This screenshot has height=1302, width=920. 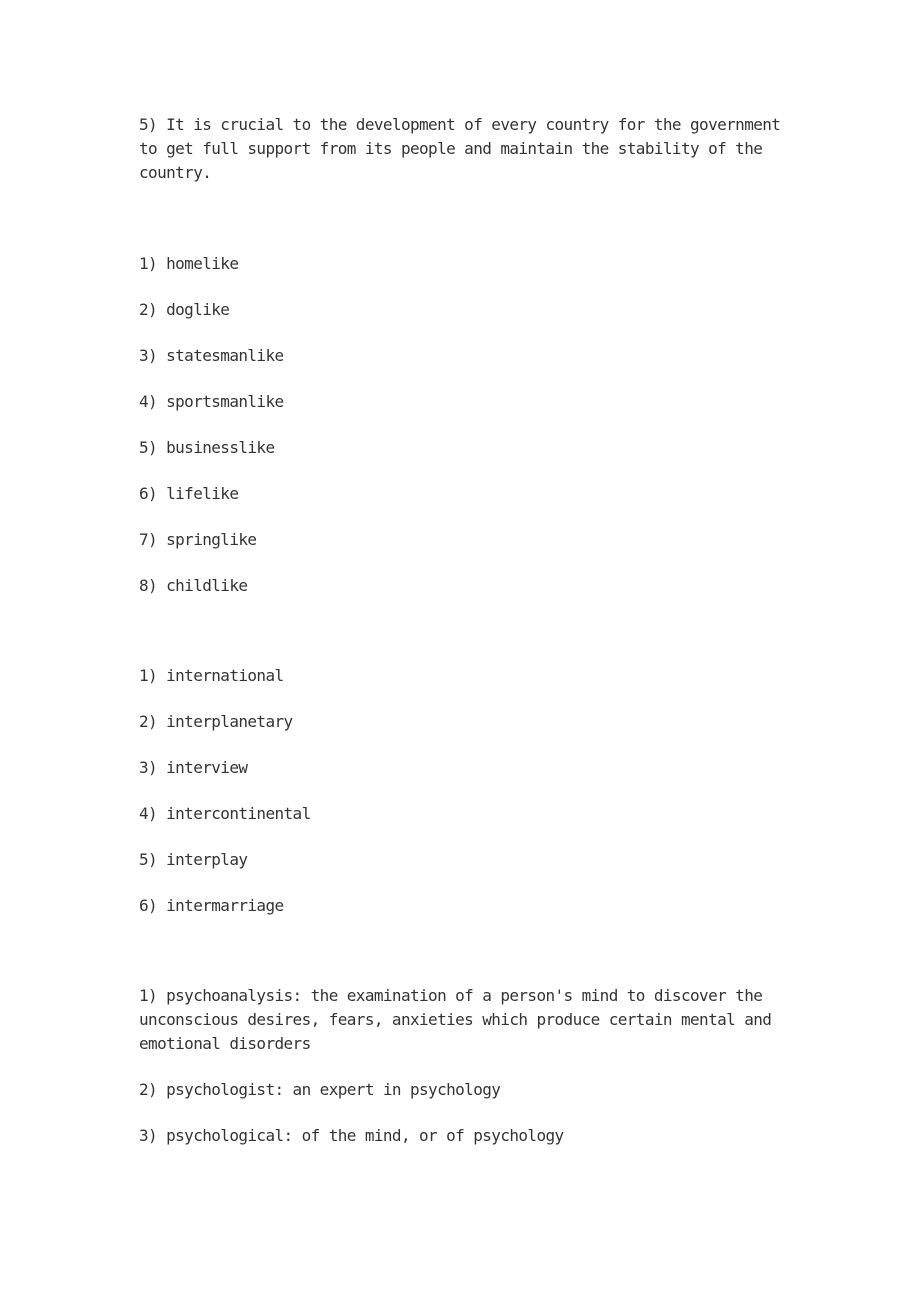 I want to click on list-item: 4) intercontinental, so click(x=225, y=813).